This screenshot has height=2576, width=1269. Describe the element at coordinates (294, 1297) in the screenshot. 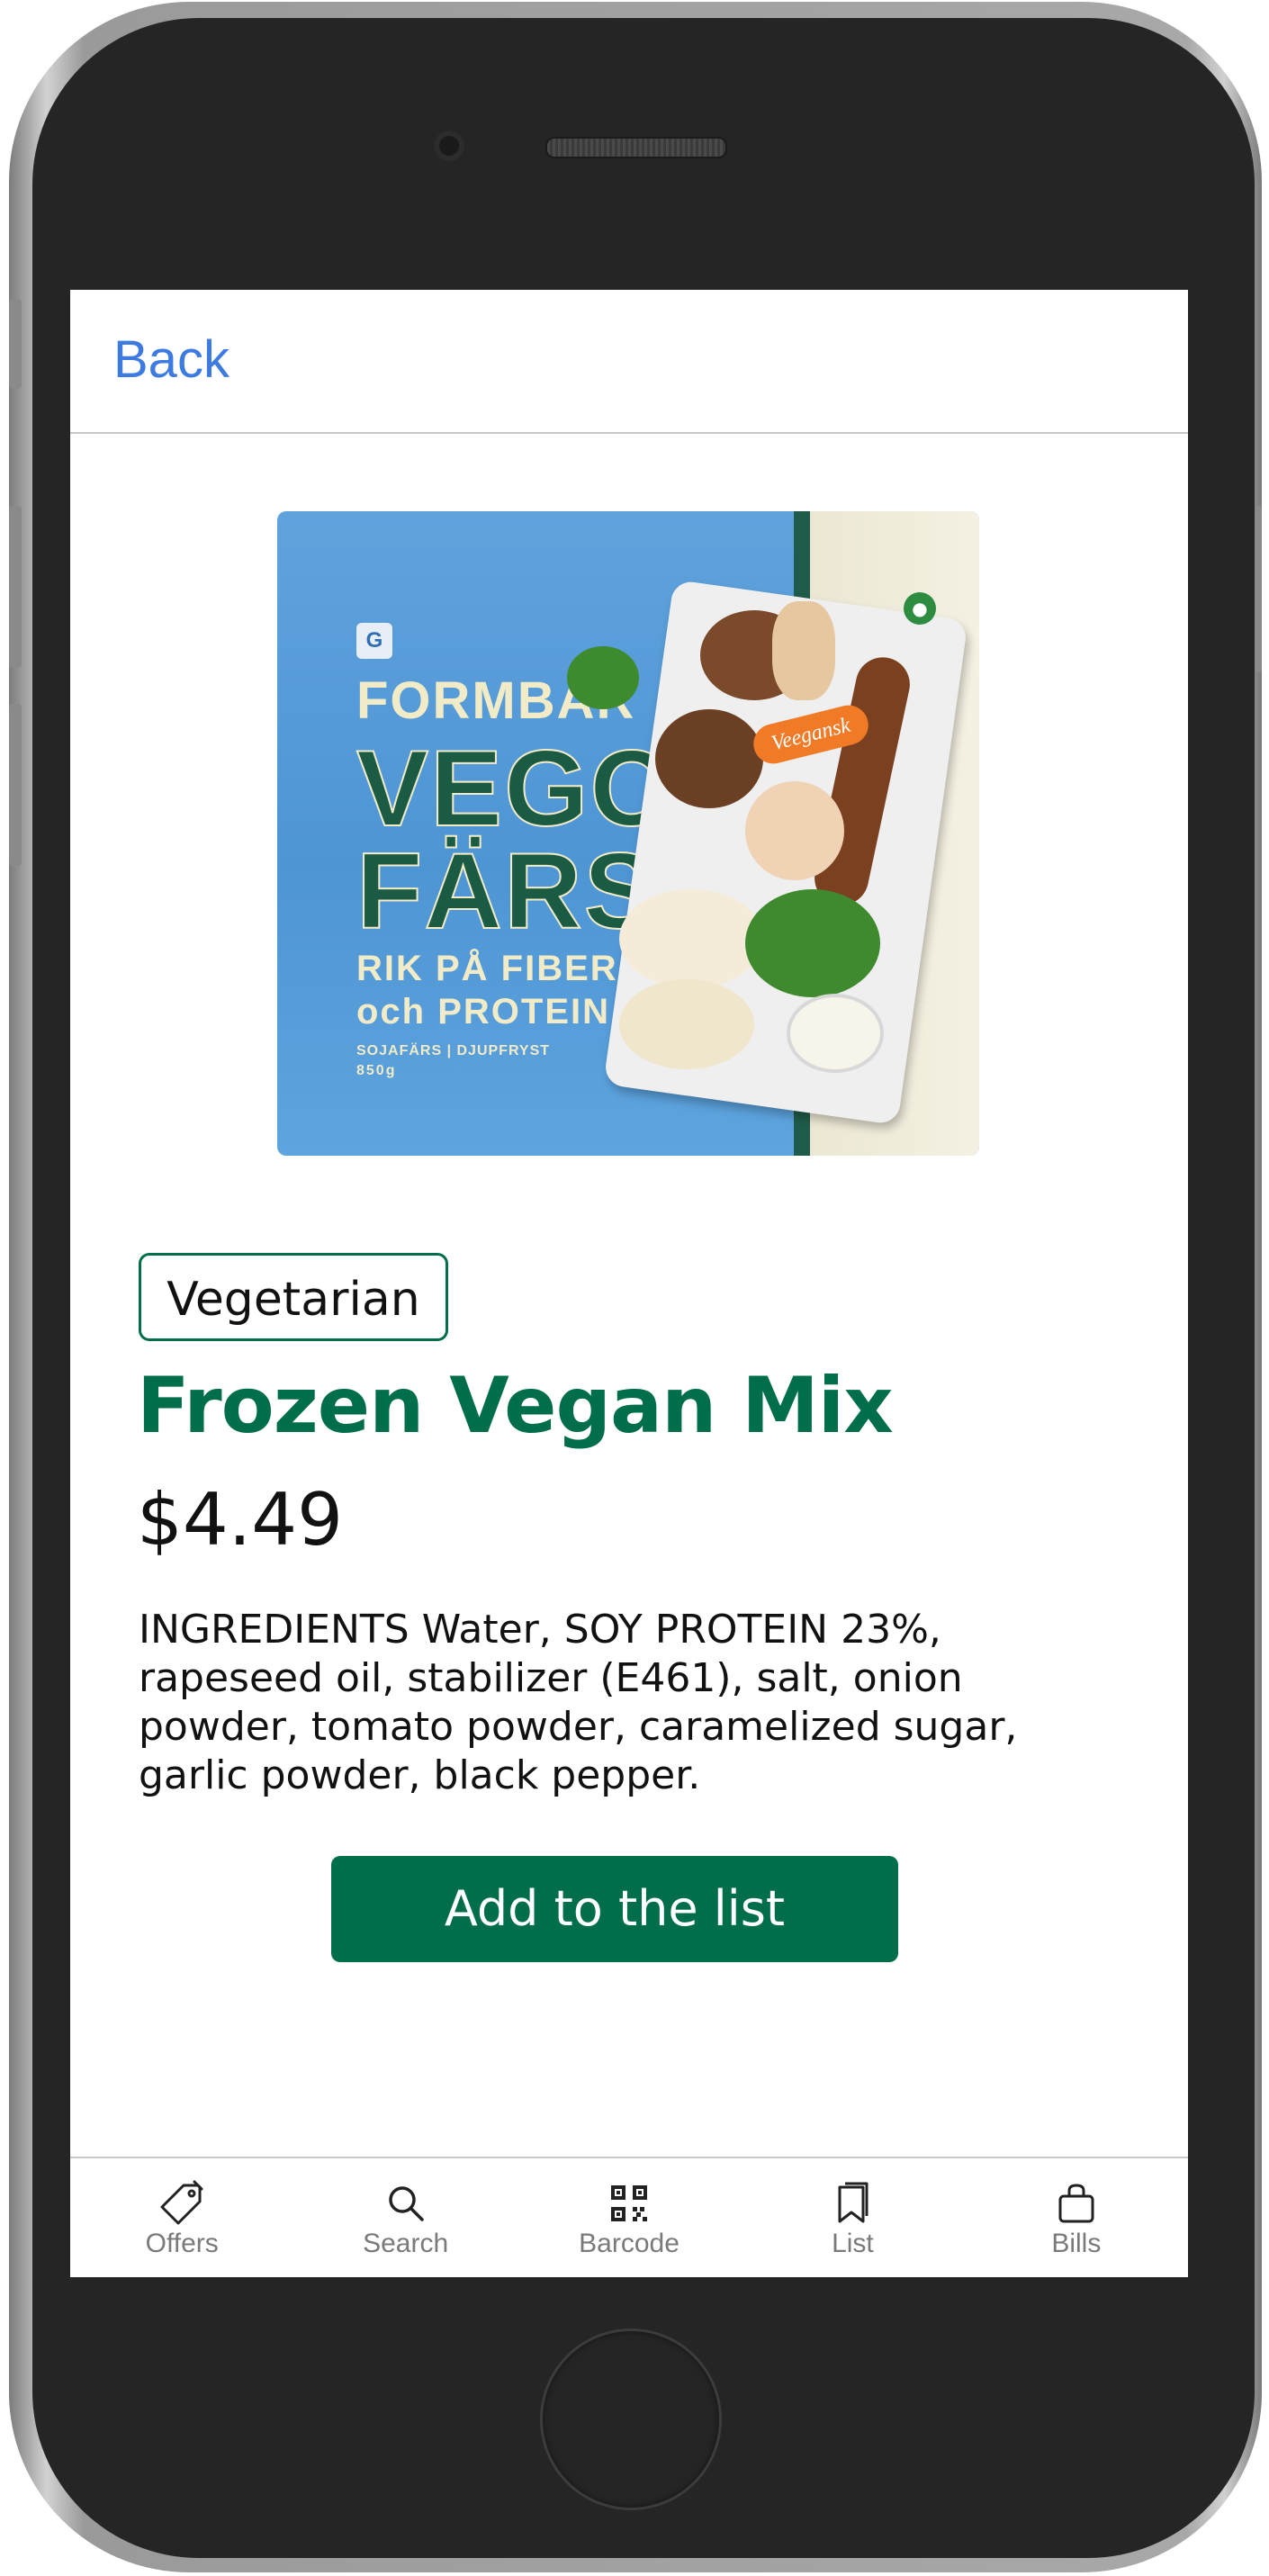

I see `diet-badge: Vegetarian` at that location.